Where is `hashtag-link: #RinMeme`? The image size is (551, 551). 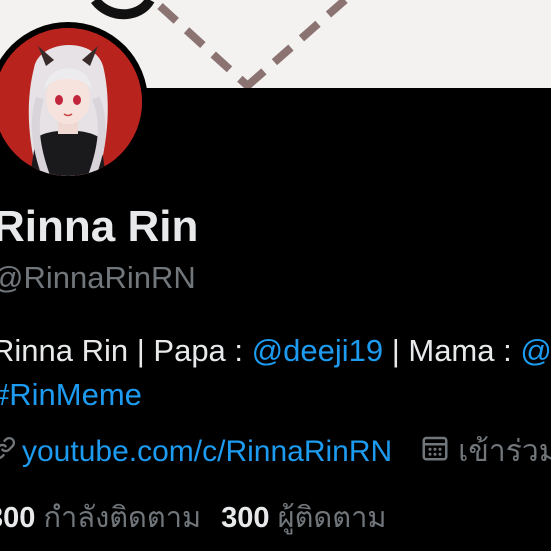
hashtag-link: #RinMeme is located at coordinates (275, 395).